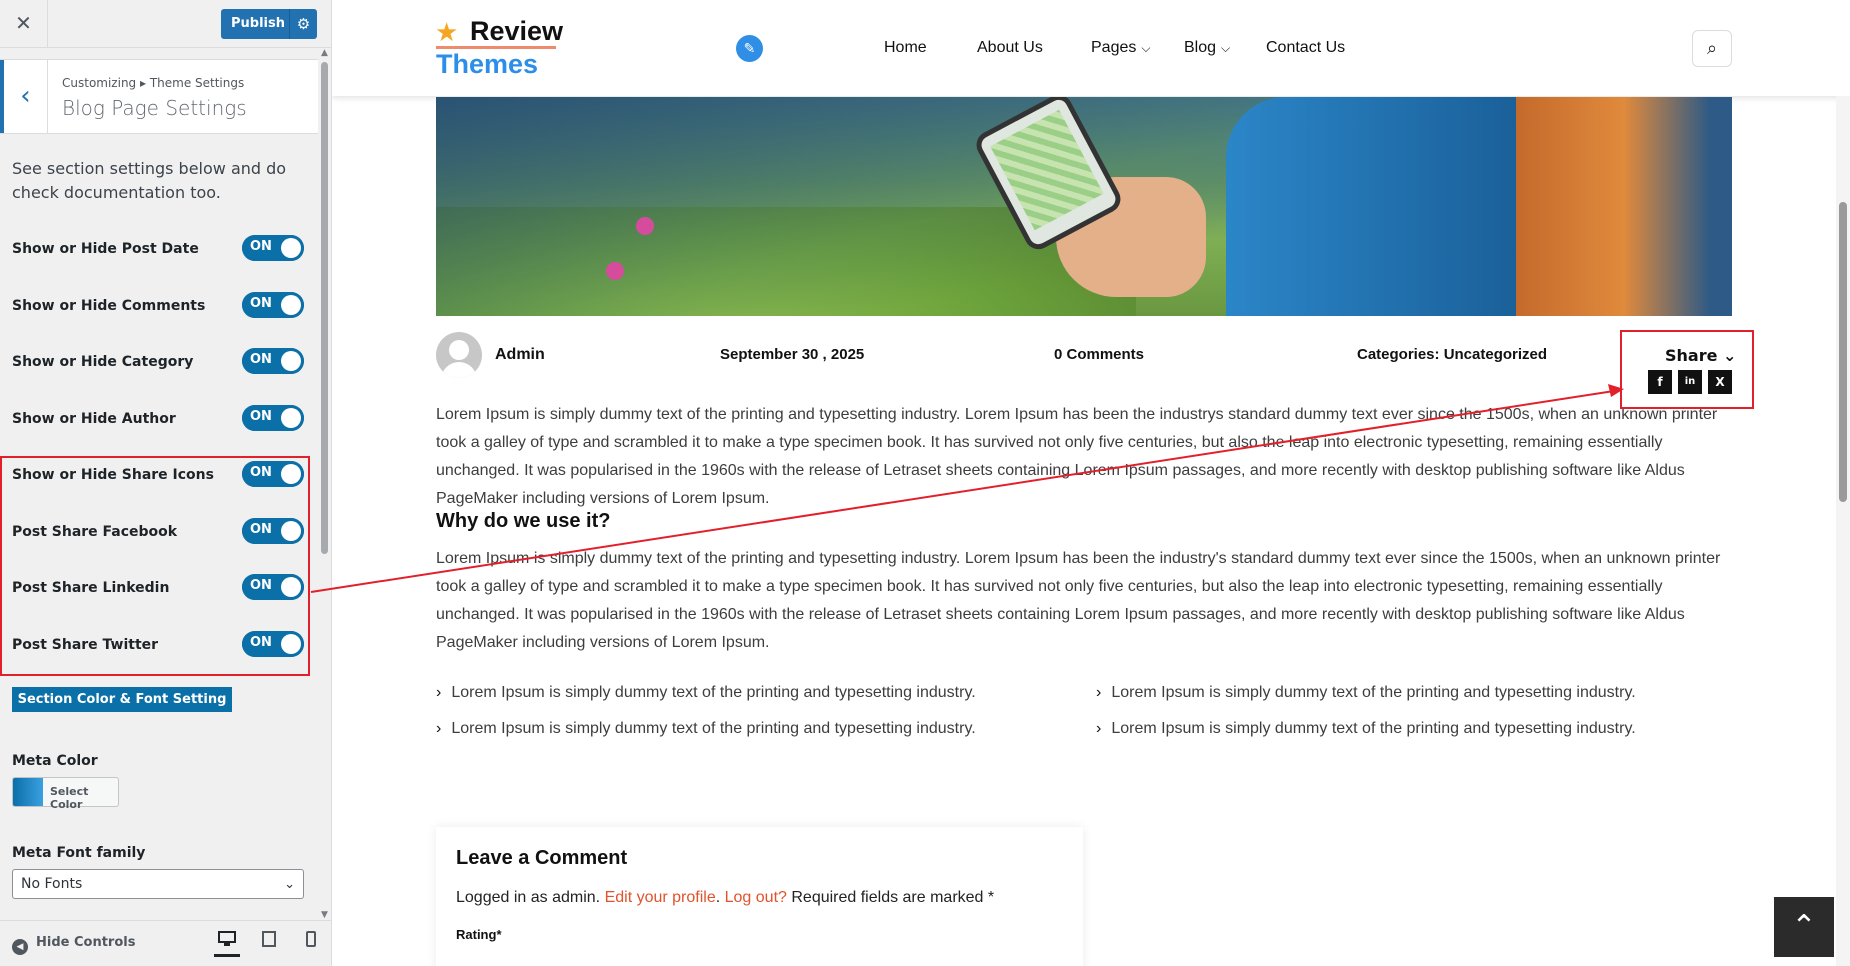 The height and width of the screenshot is (966, 1850). What do you see at coordinates (289, 884) in the screenshot?
I see `chevron-down-icon: ⌄` at bounding box center [289, 884].